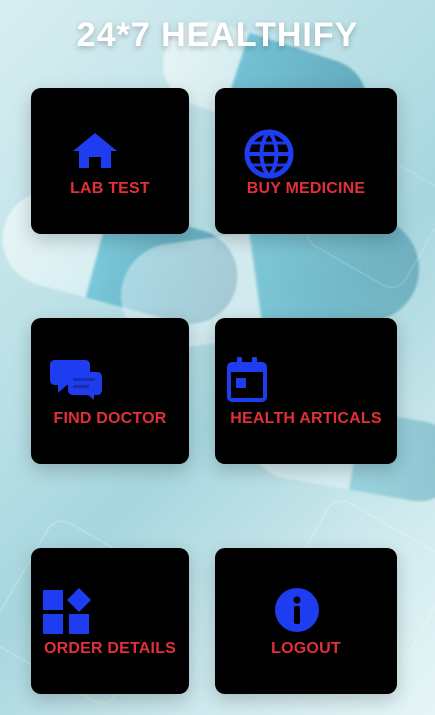 The image size is (435, 715). I want to click on widgets-icon, so click(67, 611).